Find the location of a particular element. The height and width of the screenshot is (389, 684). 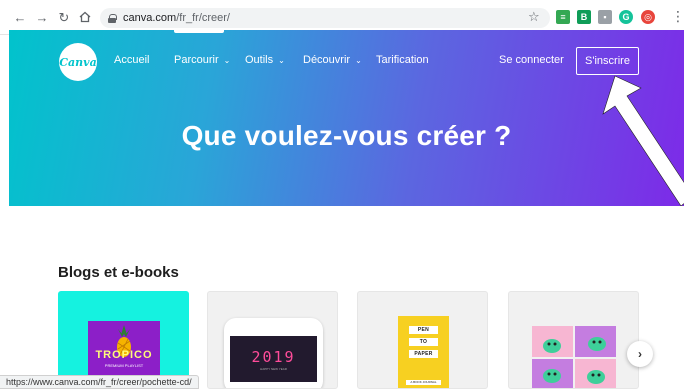

alert-extension-icon: ◎ is located at coordinates (648, 17).